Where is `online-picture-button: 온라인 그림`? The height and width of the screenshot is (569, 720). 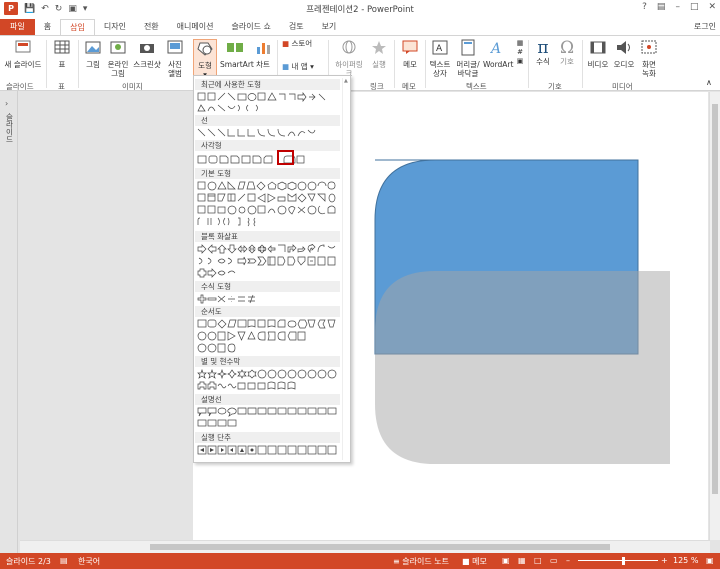 online-picture-button: 온라인 그림 is located at coordinates (118, 58).